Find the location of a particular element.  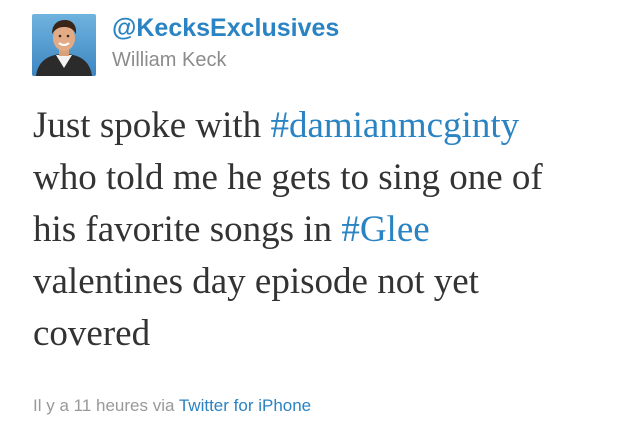

profile-photo-icon is located at coordinates (64, 45).